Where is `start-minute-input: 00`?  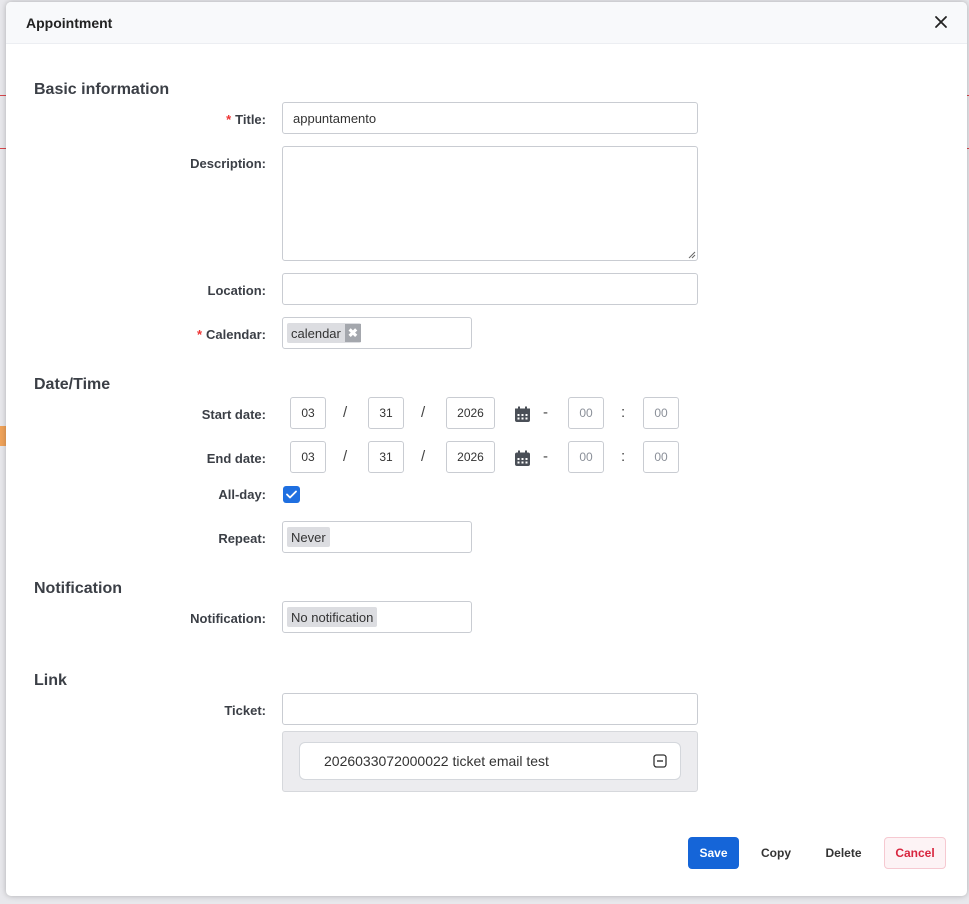
start-minute-input: 00 is located at coordinates (661, 413).